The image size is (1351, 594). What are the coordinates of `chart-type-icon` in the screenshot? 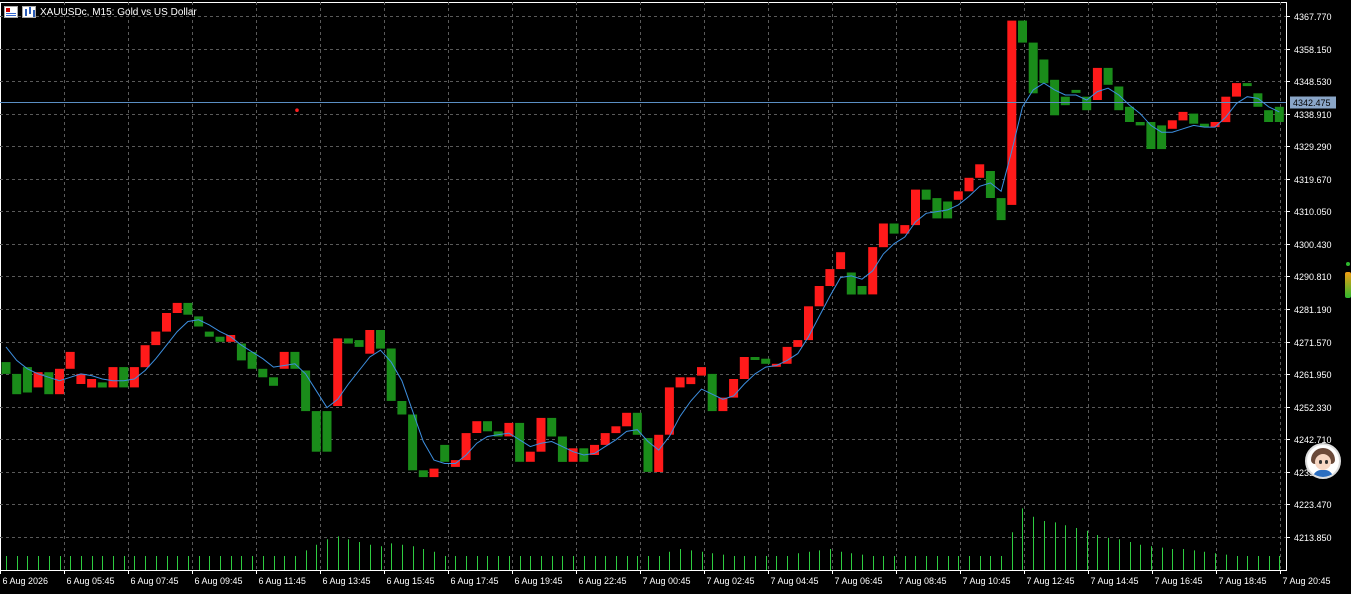 It's located at (29, 12).